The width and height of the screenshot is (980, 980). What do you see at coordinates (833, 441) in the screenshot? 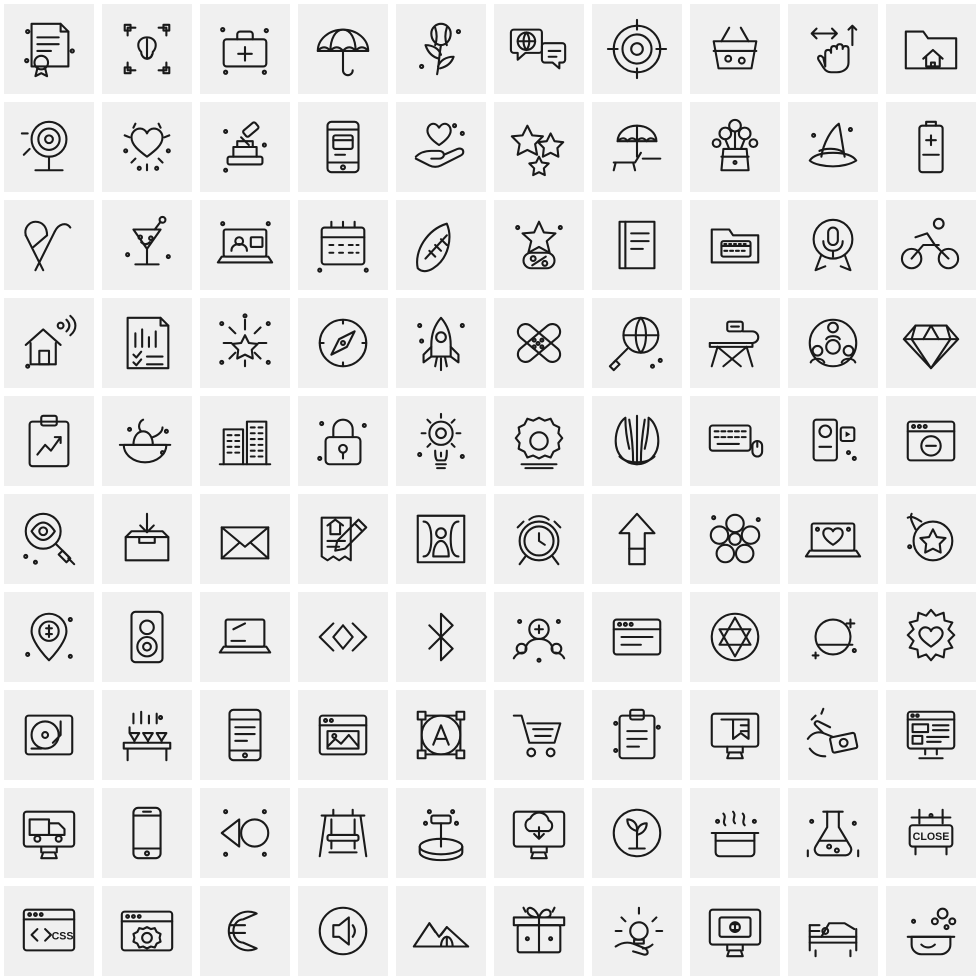
I see `video-camera-icon` at bounding box center [833, 441].